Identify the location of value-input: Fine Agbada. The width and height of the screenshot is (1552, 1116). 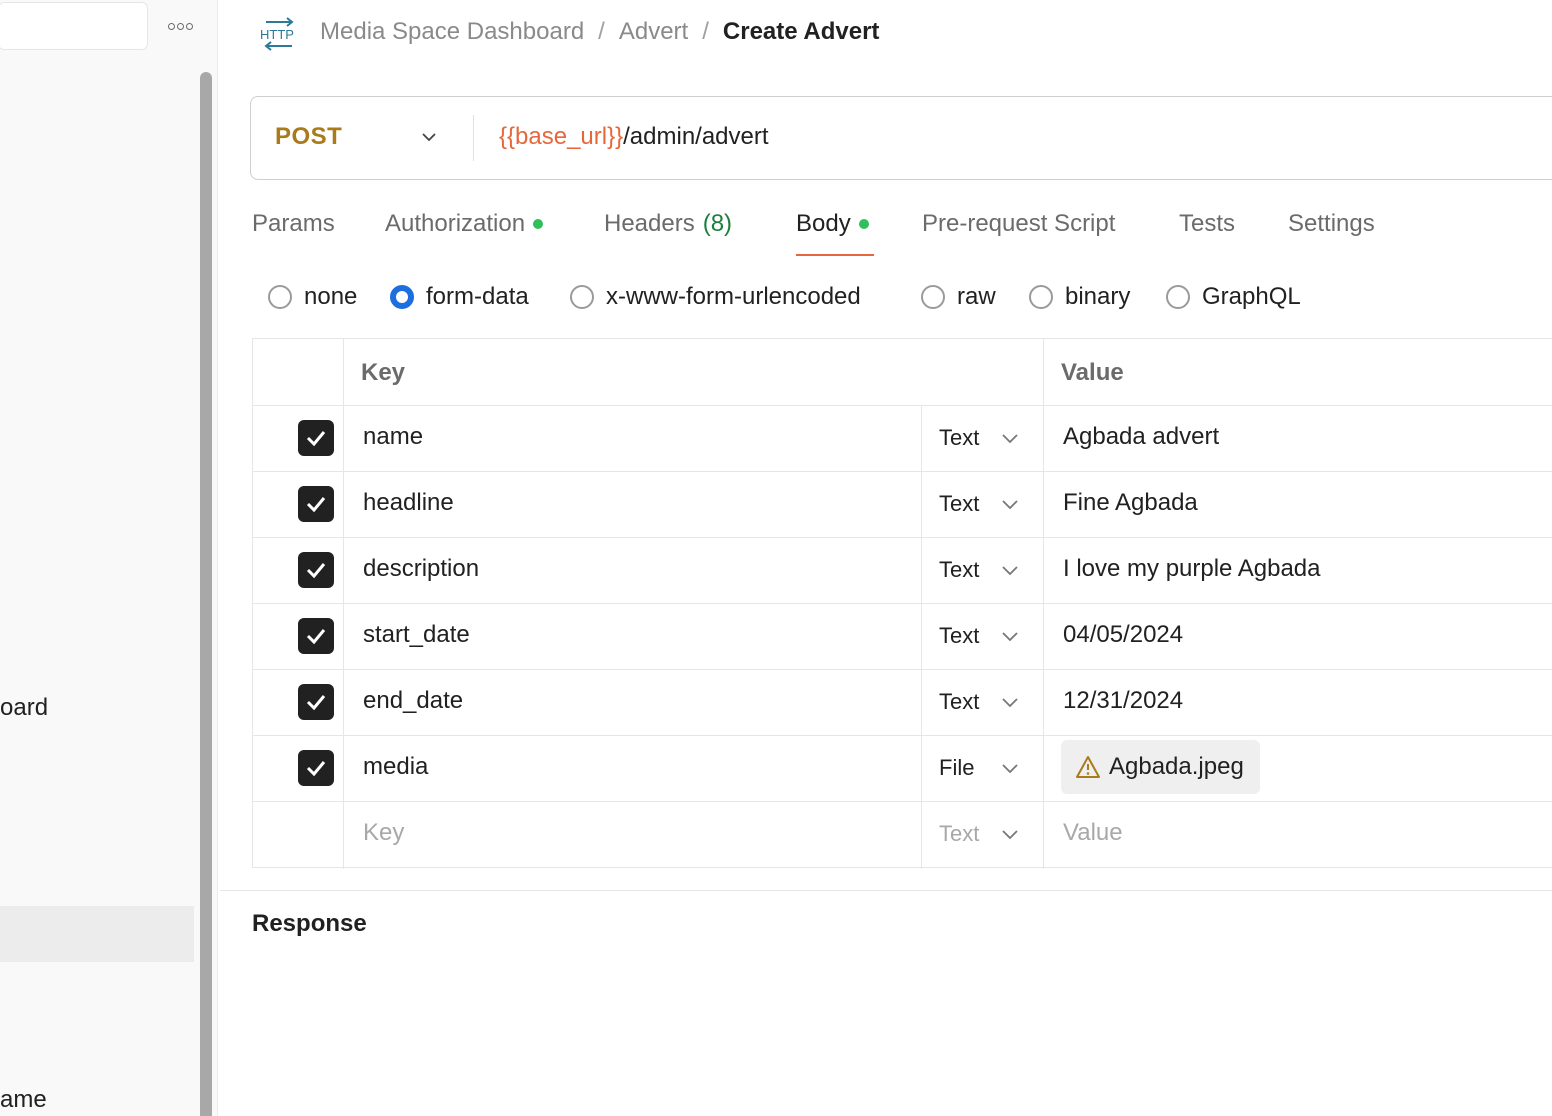
(1130, 503).